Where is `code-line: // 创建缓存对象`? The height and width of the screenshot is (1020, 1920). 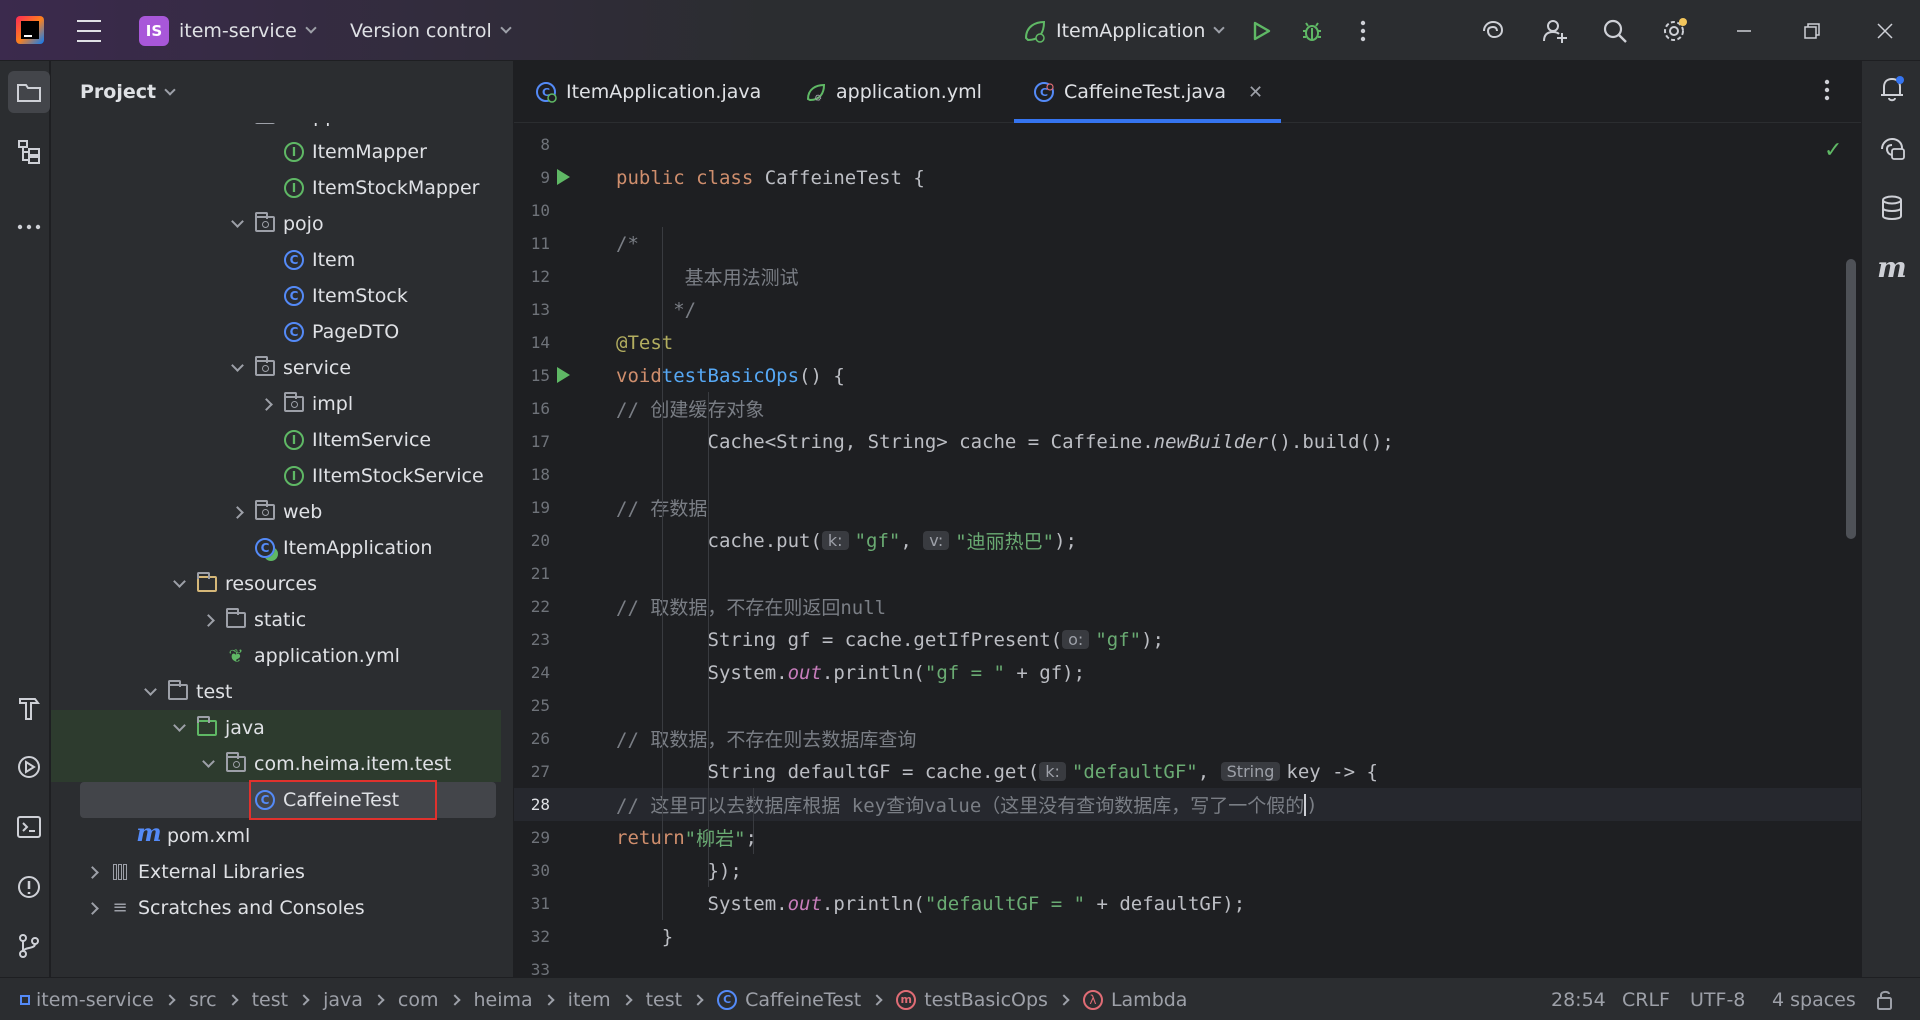 code-line: // 创建缓存对象 is located at coordinates (690, 408).